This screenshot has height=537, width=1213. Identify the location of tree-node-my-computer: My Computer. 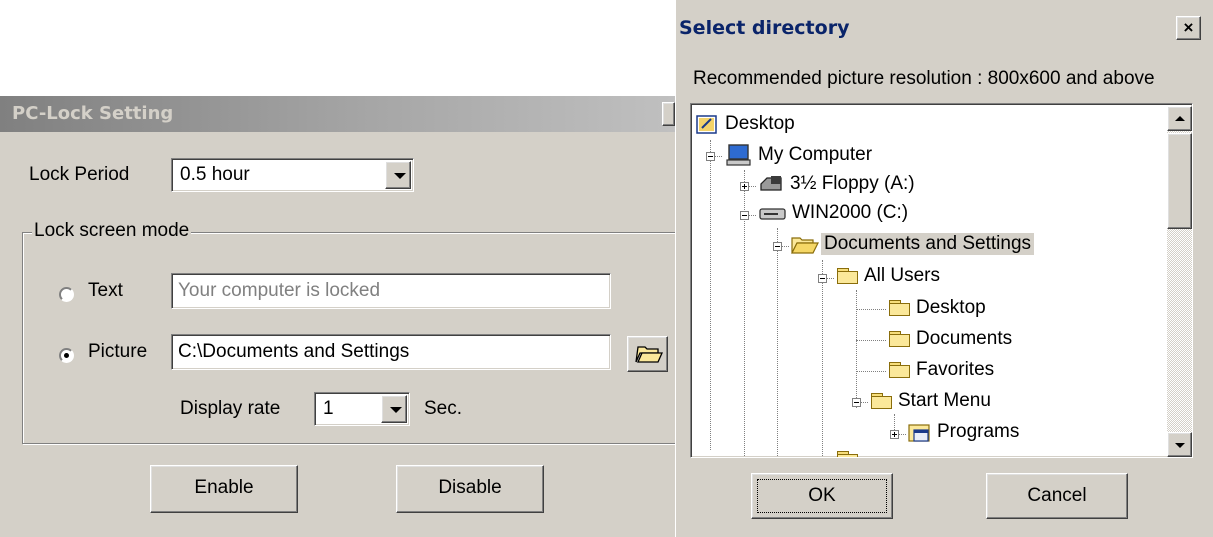
(876, 155).